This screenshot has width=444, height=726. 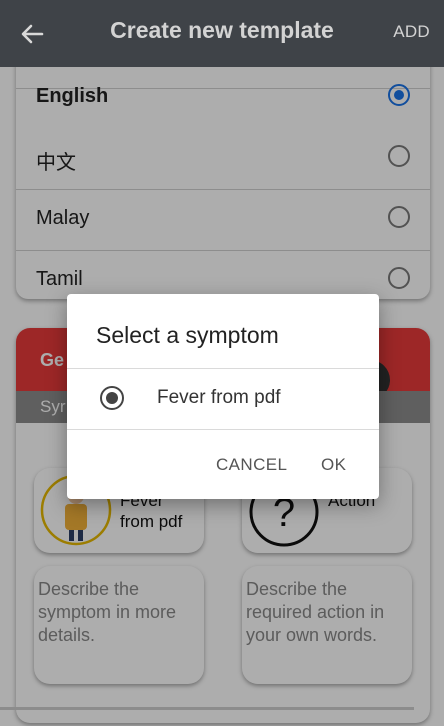 I want to click on symptom-option: Fever from pdf, so click(x=223, y=399).